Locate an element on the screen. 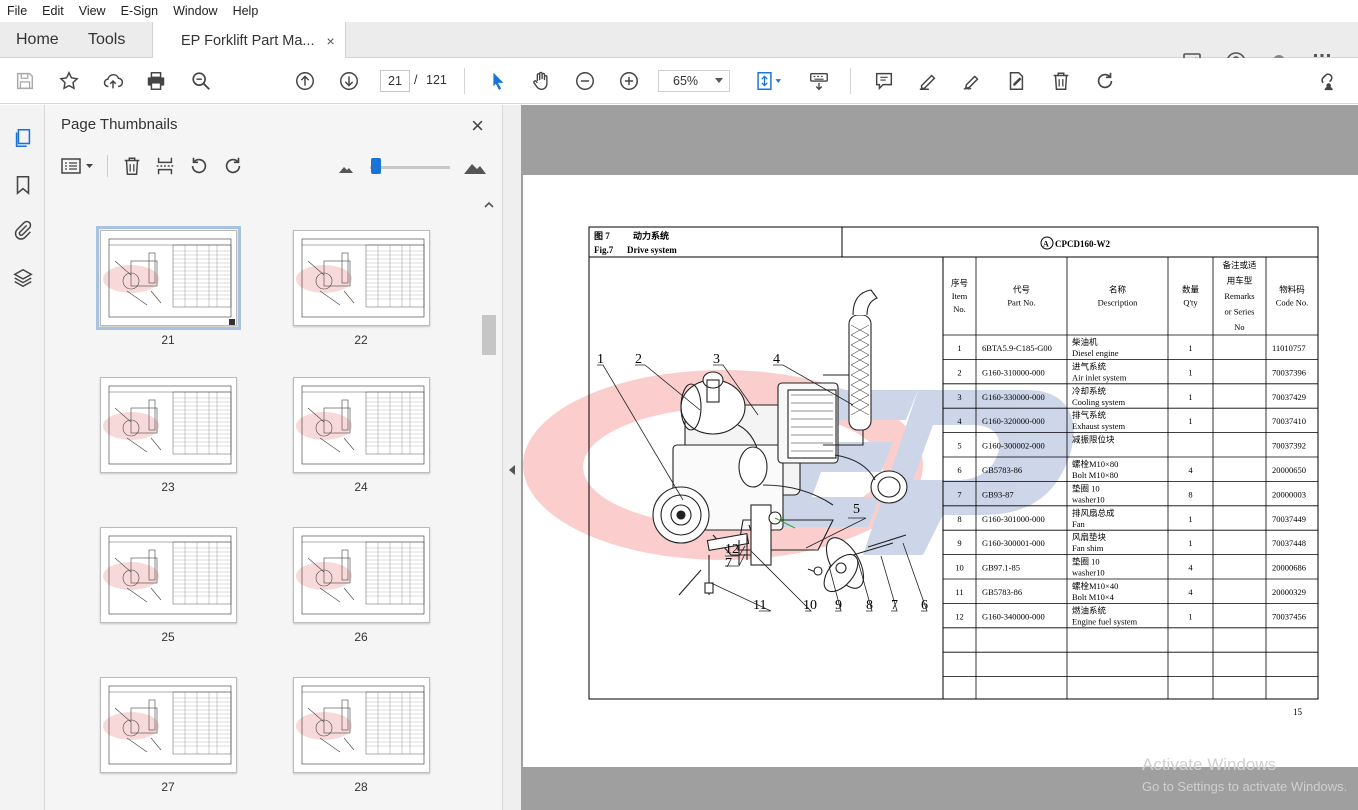  cloud-upload-icon is located at coordinates (113, 81).